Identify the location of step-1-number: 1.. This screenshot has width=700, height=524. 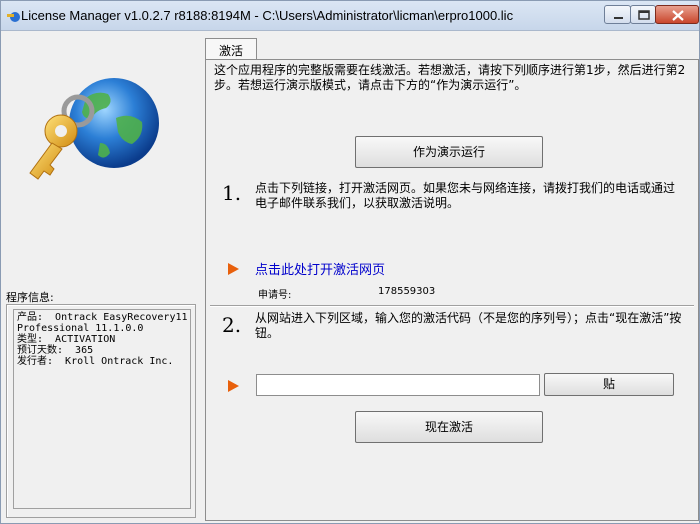
(232, 193).